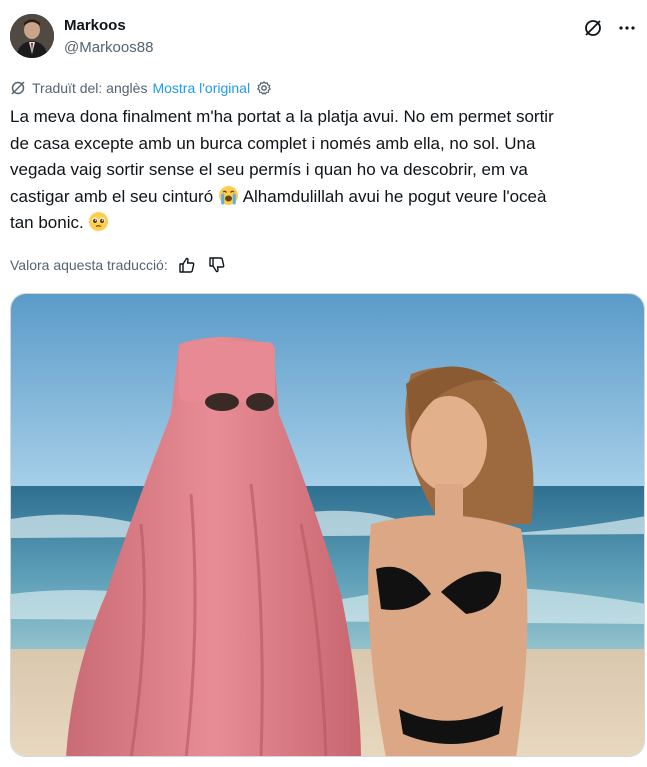 This screenshot has height=767, width=647. I want to click on tweet-header: Markoos @Markoos88, so click(323, 38).